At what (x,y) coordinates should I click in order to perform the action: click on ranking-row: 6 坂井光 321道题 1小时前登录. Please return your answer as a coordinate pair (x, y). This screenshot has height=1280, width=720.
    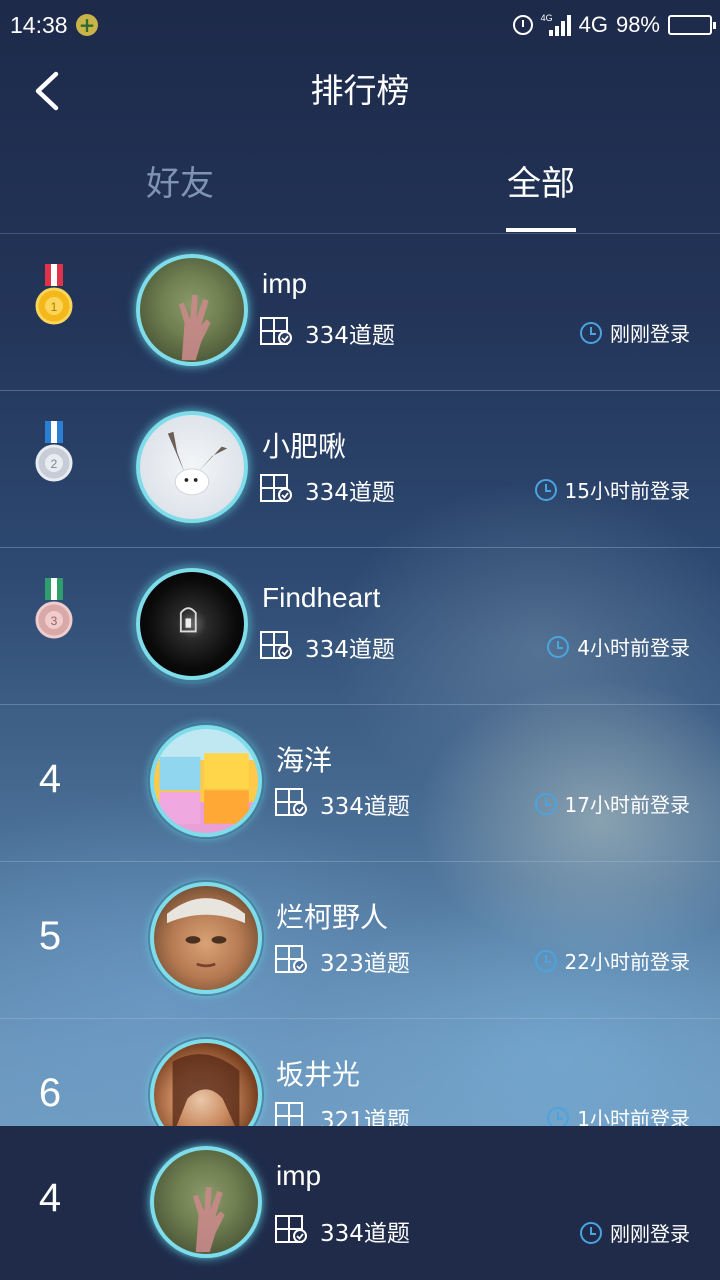
    Looking at the image, I should click on (360, 1072).